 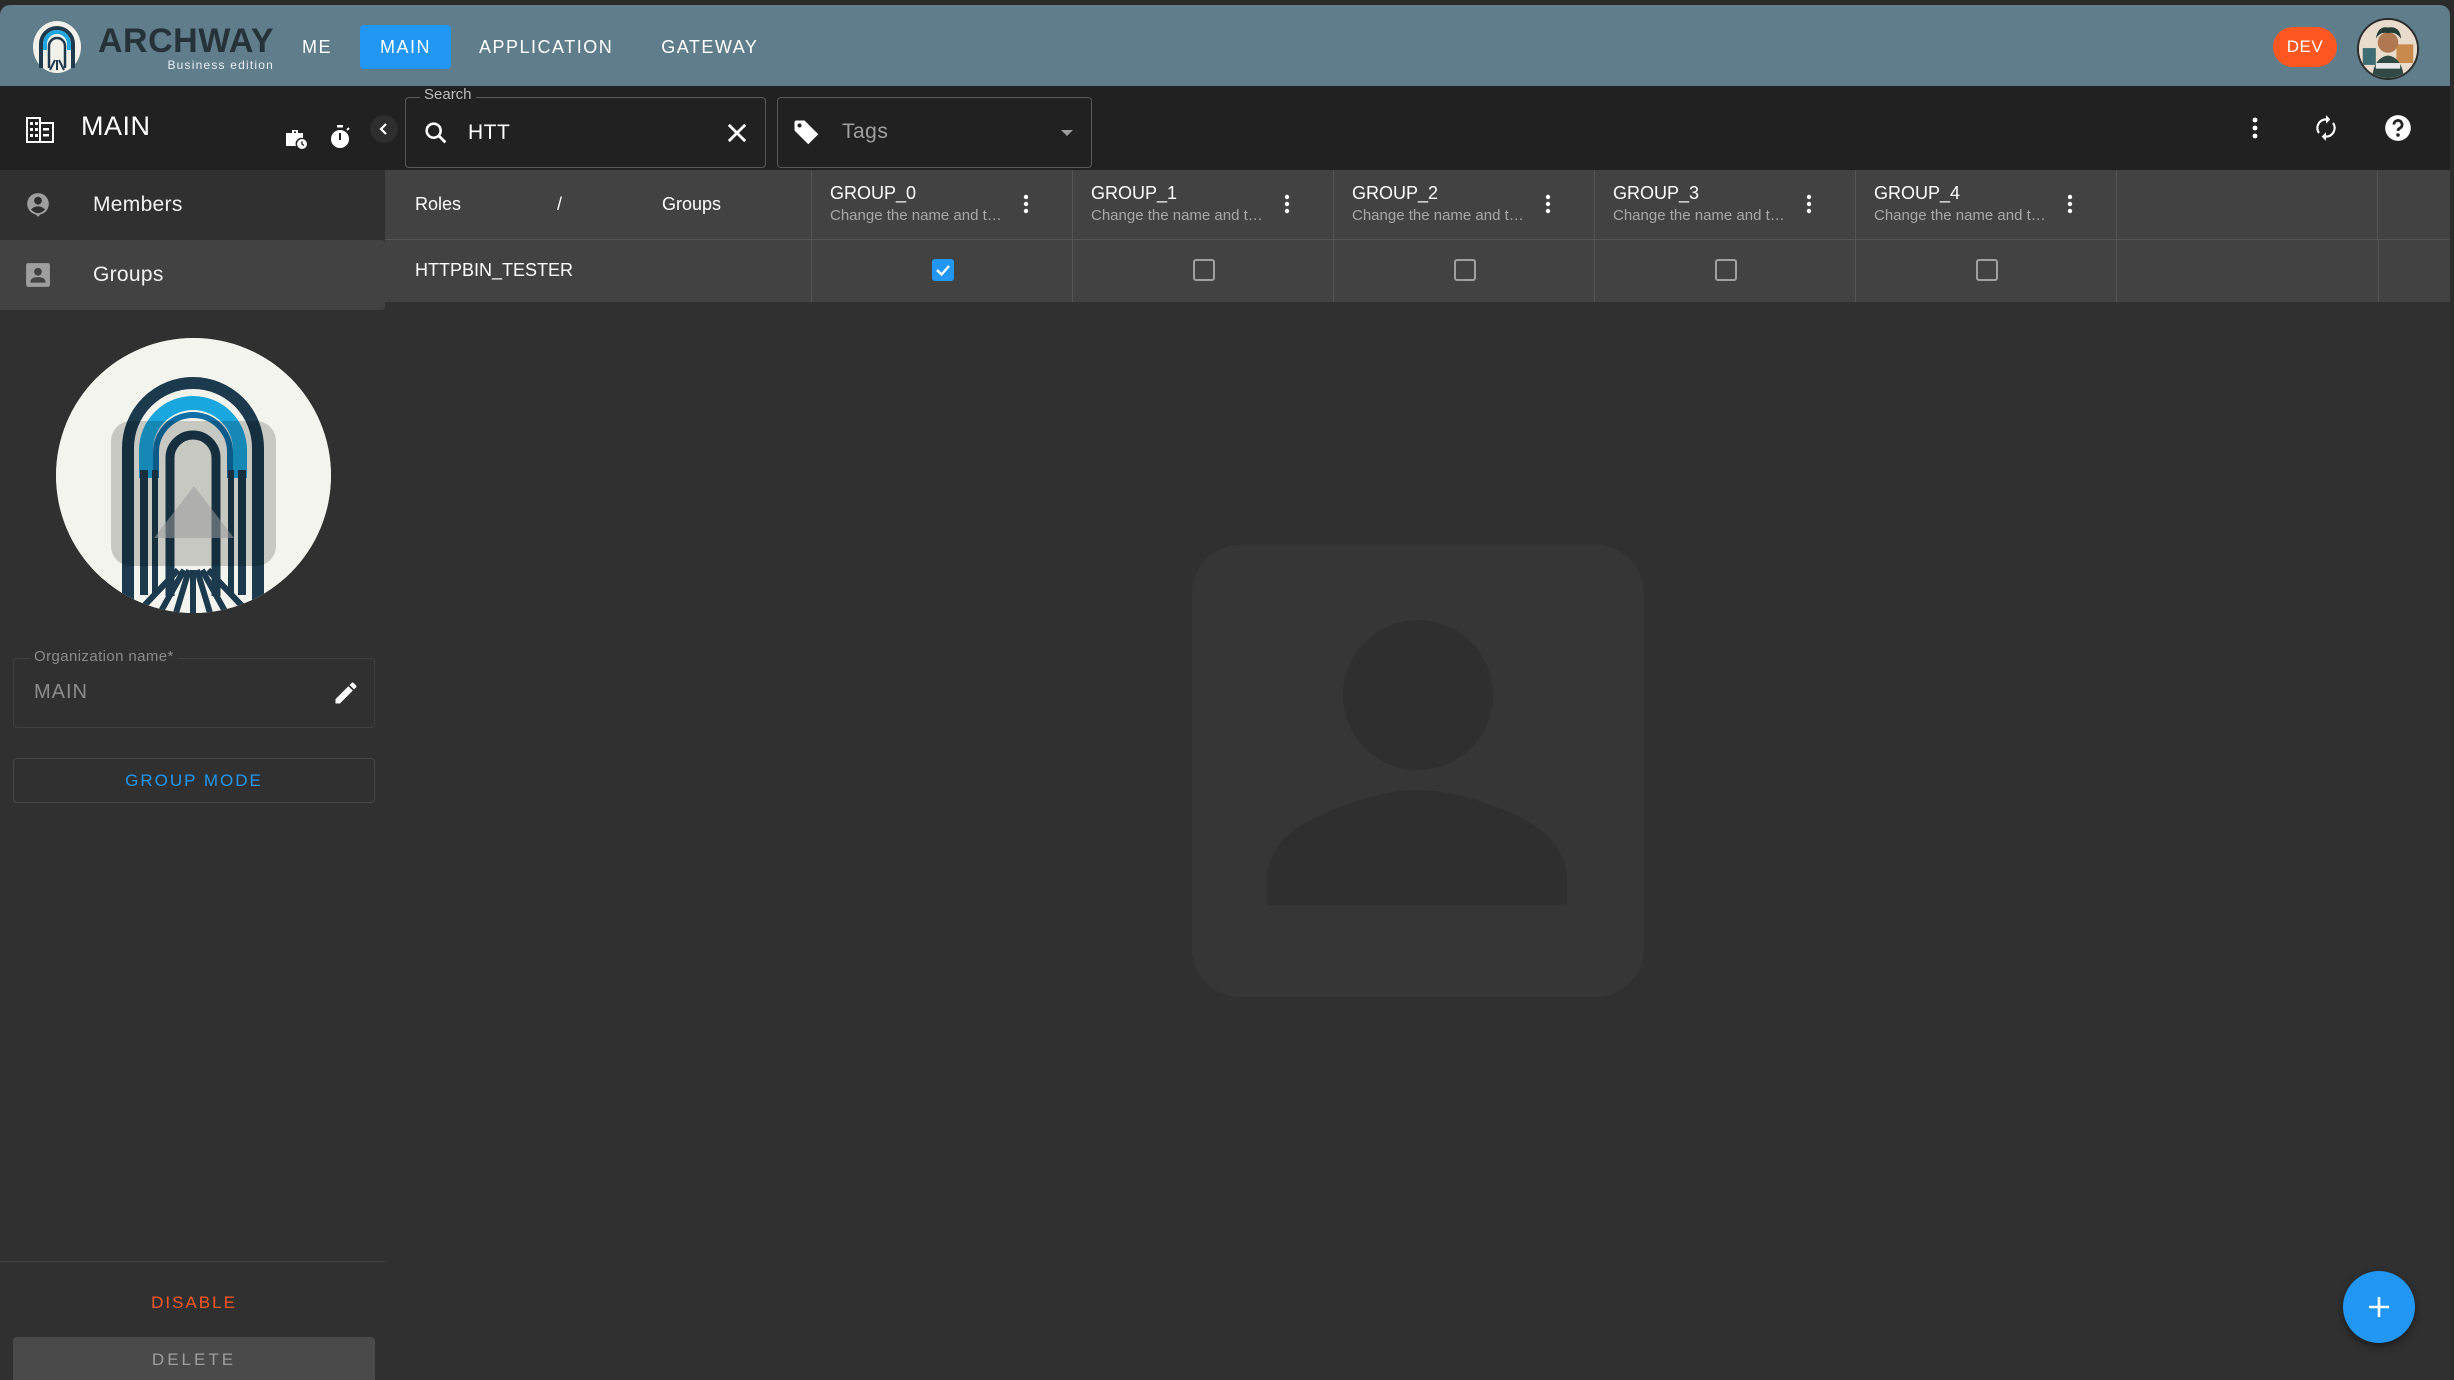 What do you see at coordinates (588, 133) in the screenshot?
I see `search-input` at bounding box center [588, 133].